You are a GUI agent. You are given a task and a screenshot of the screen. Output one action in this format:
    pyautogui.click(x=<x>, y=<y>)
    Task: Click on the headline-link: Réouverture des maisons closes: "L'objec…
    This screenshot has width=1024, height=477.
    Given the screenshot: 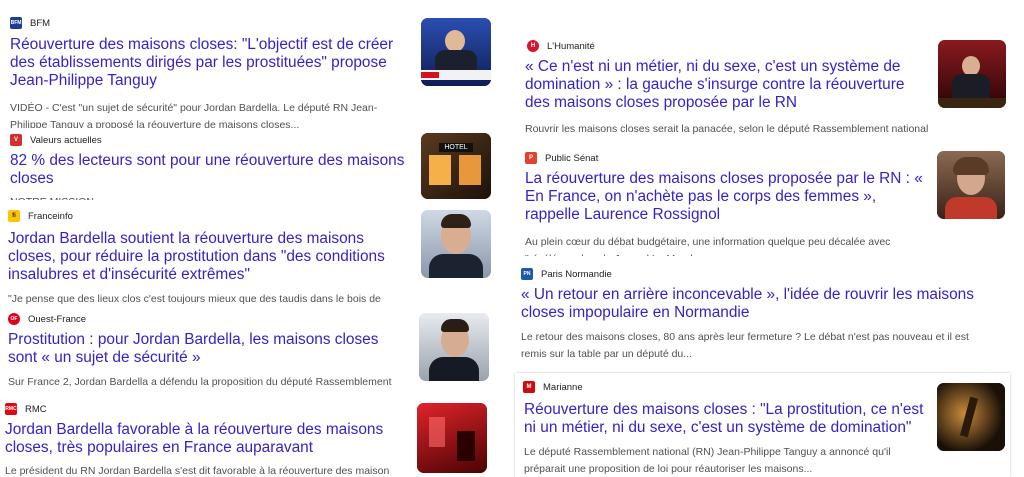 What is the action you would take?
    pyautogui.click(x=207, y=63)
    